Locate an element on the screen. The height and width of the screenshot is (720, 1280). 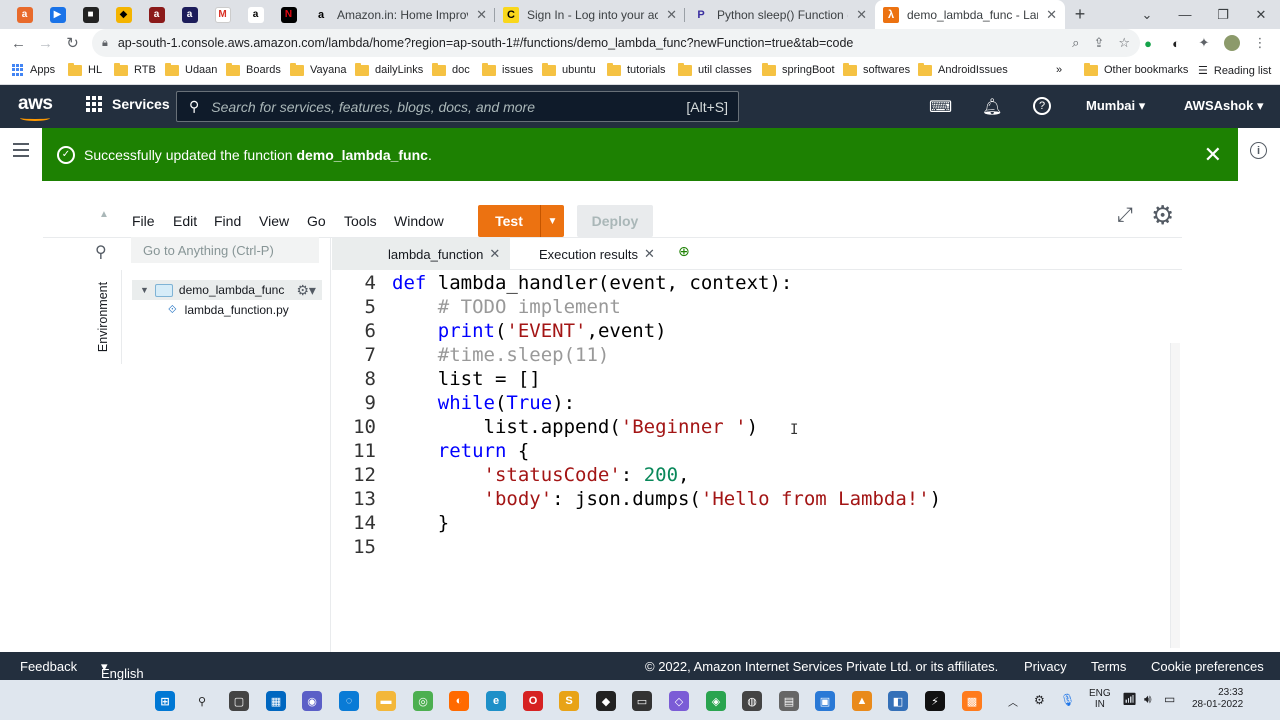
bookmark-star-icon: ☆ is located at coordinates (1124, 43).